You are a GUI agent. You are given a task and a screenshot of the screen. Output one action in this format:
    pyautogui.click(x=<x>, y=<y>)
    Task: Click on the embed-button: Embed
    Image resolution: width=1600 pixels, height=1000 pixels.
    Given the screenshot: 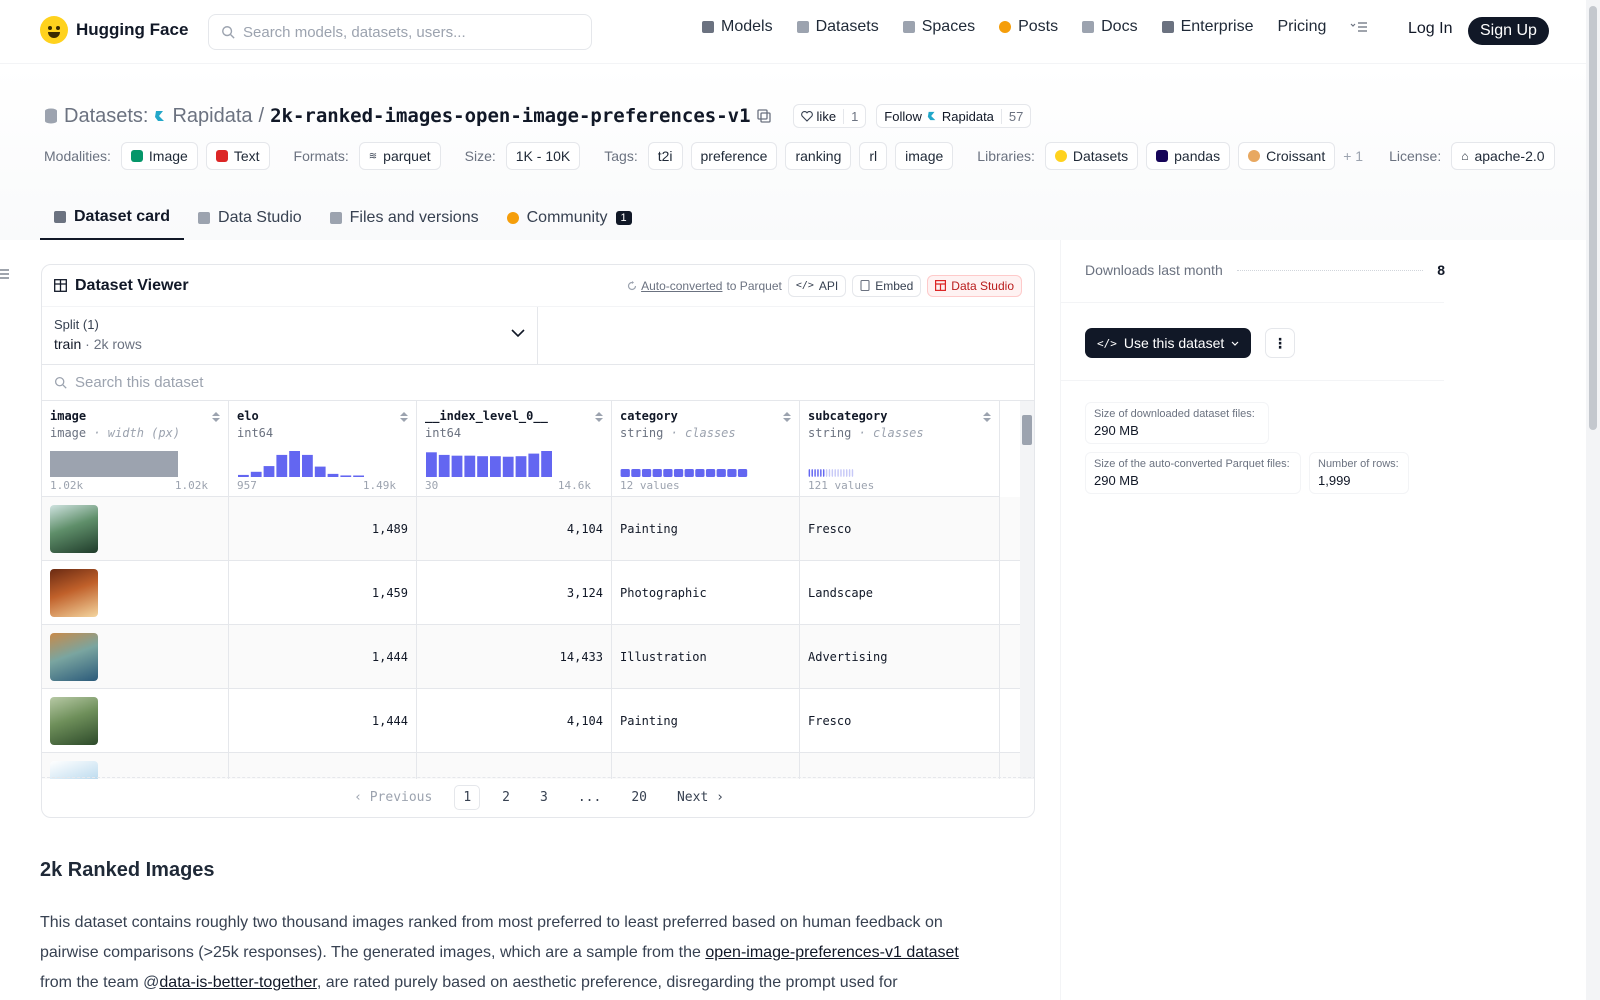 What is the action you would take?
    pyautogui.click(x=887, y=285)
    